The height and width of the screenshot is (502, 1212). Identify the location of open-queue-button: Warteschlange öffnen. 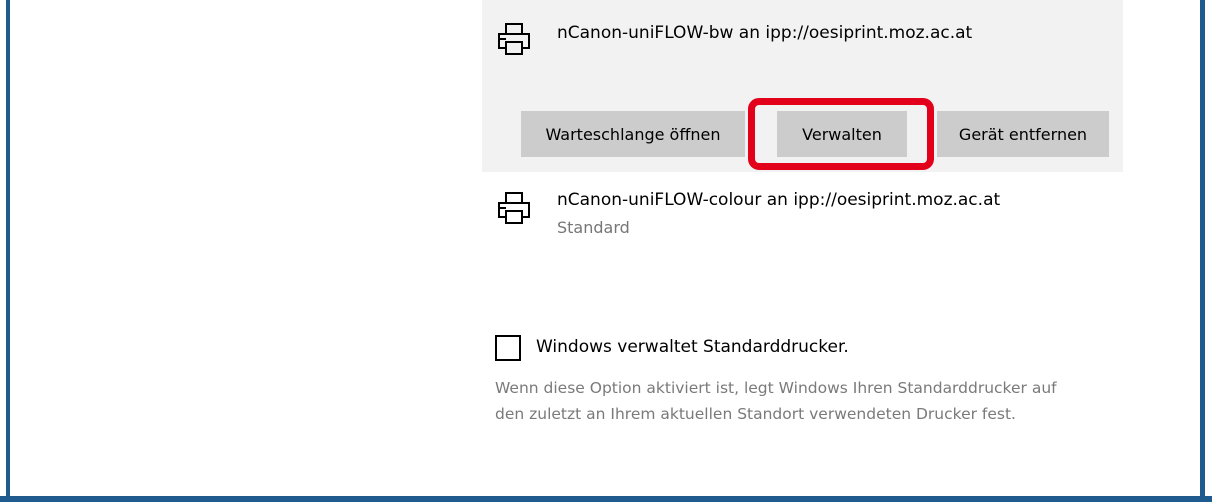
(633, 134).